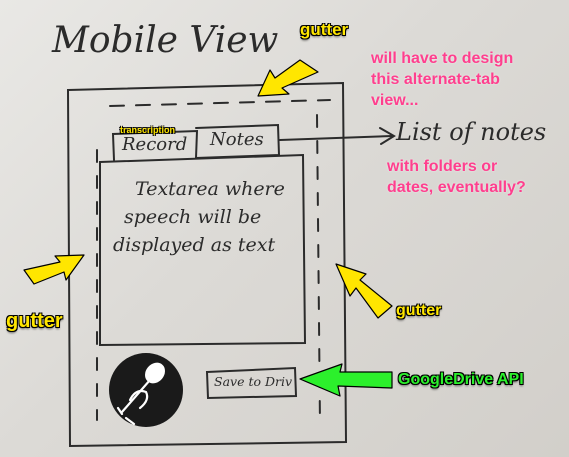  What do you see at coordinates (435, 79) in the screenshot?
I see `design-note-line-2: this alternate-tab` at bounding box center [435, 79].